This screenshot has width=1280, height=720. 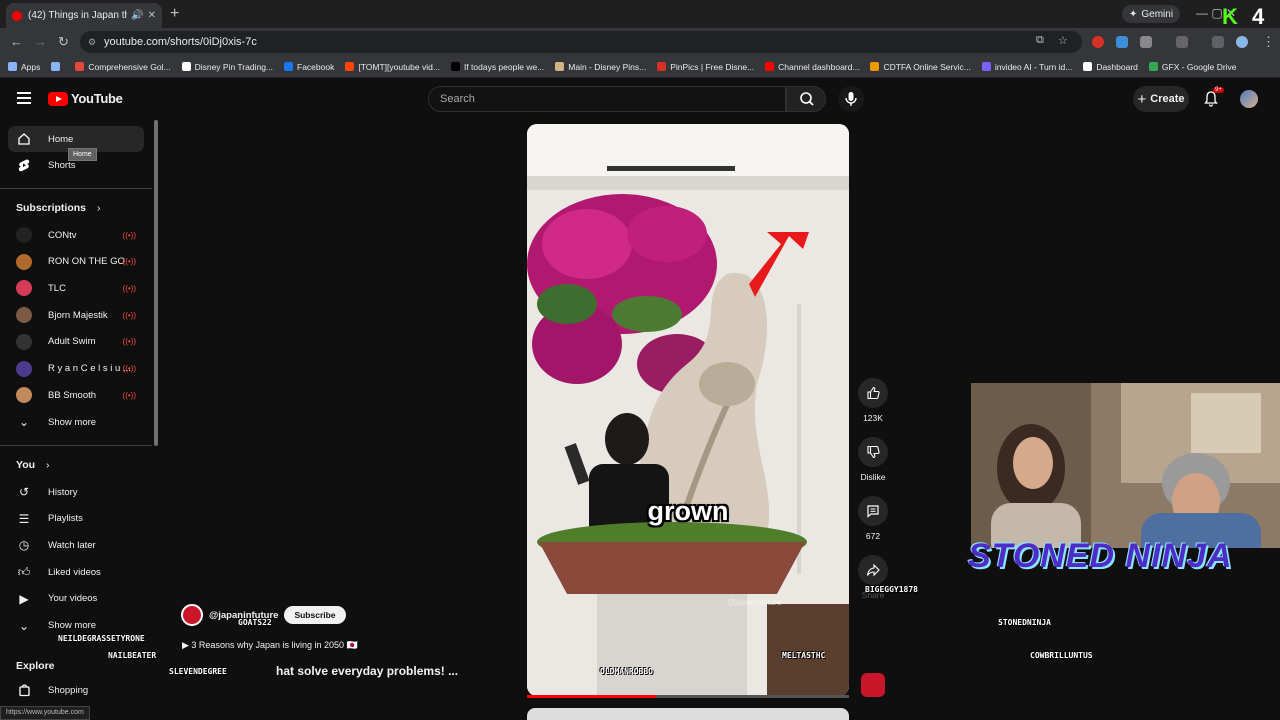 What do you see at coordinates (1063, 40) in the screenshot?
I see `bookmark-star-icon: ☆` at bounding box center [1063, 40].